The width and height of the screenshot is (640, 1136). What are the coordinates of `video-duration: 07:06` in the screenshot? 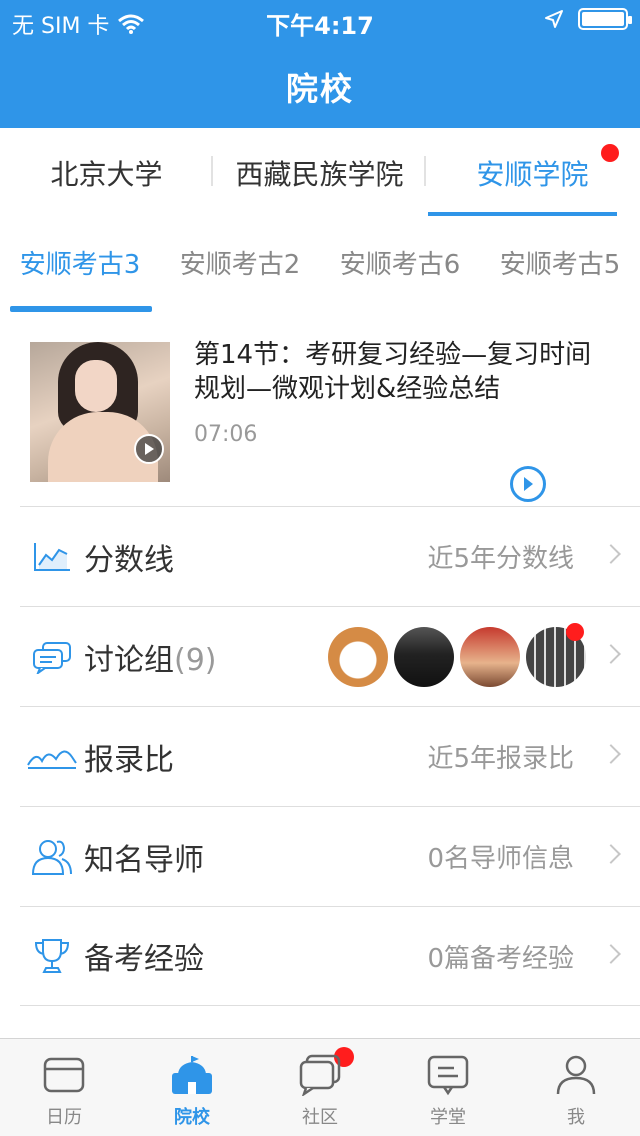 It's located at (226, 434).